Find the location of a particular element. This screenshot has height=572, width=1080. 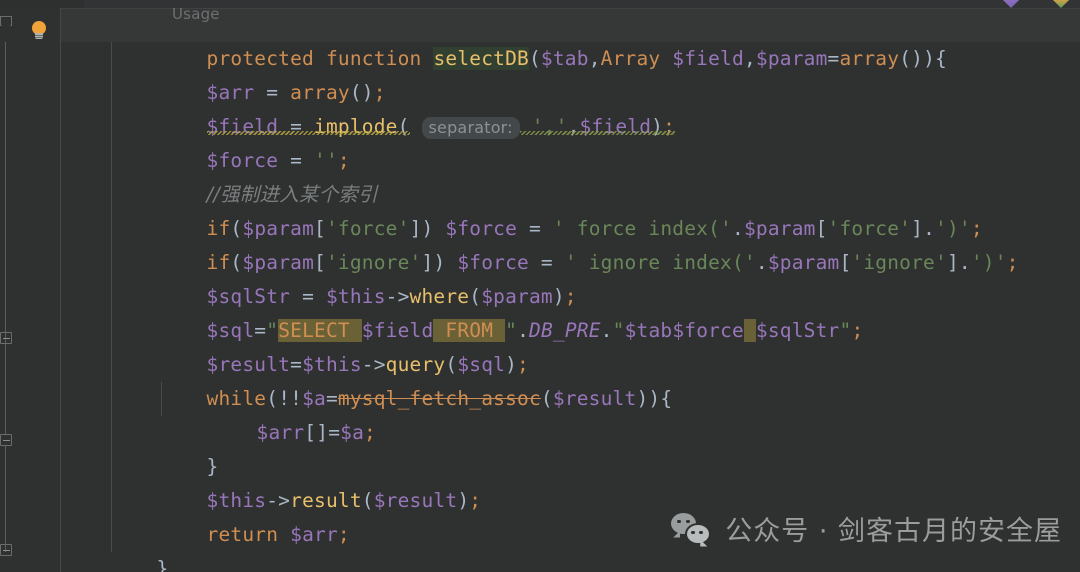

token-punc: } is located at coordinates (162, 564).